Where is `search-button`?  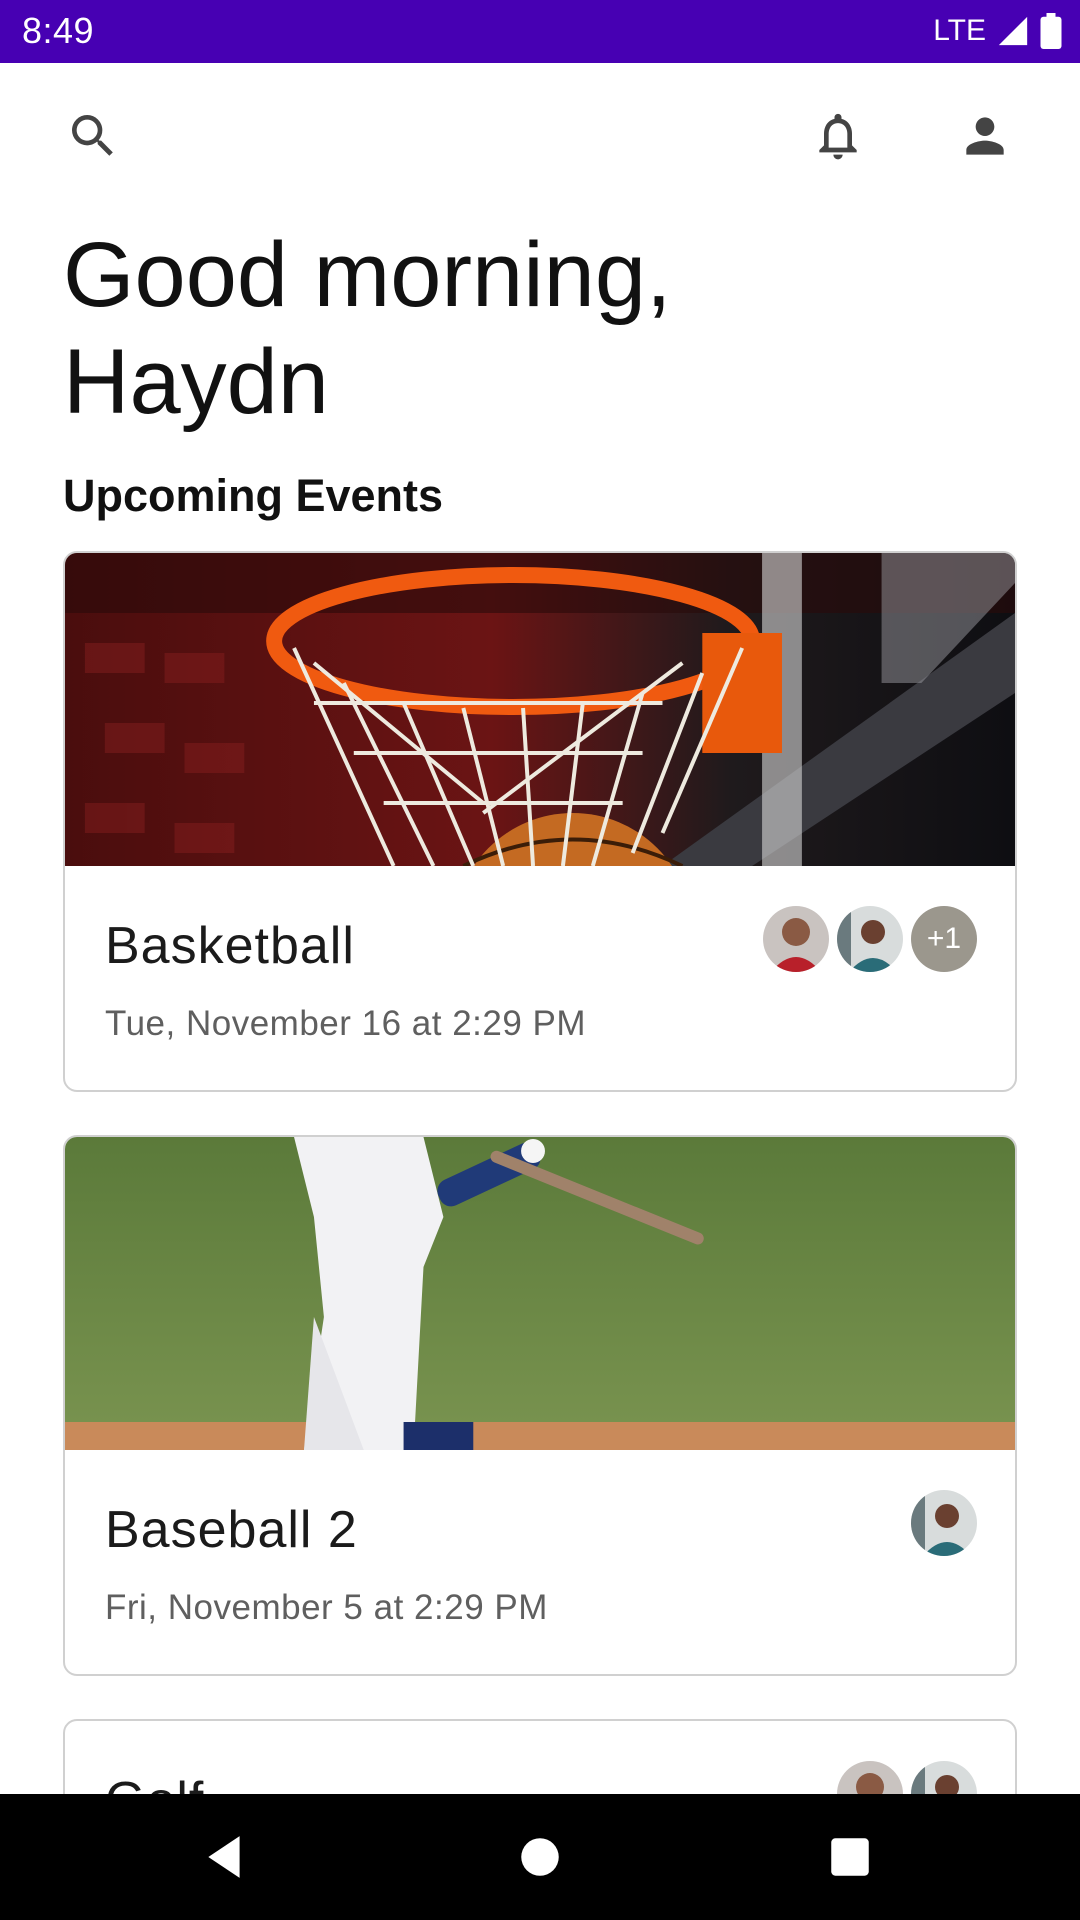
search-button is located at coordinates (93, 136).